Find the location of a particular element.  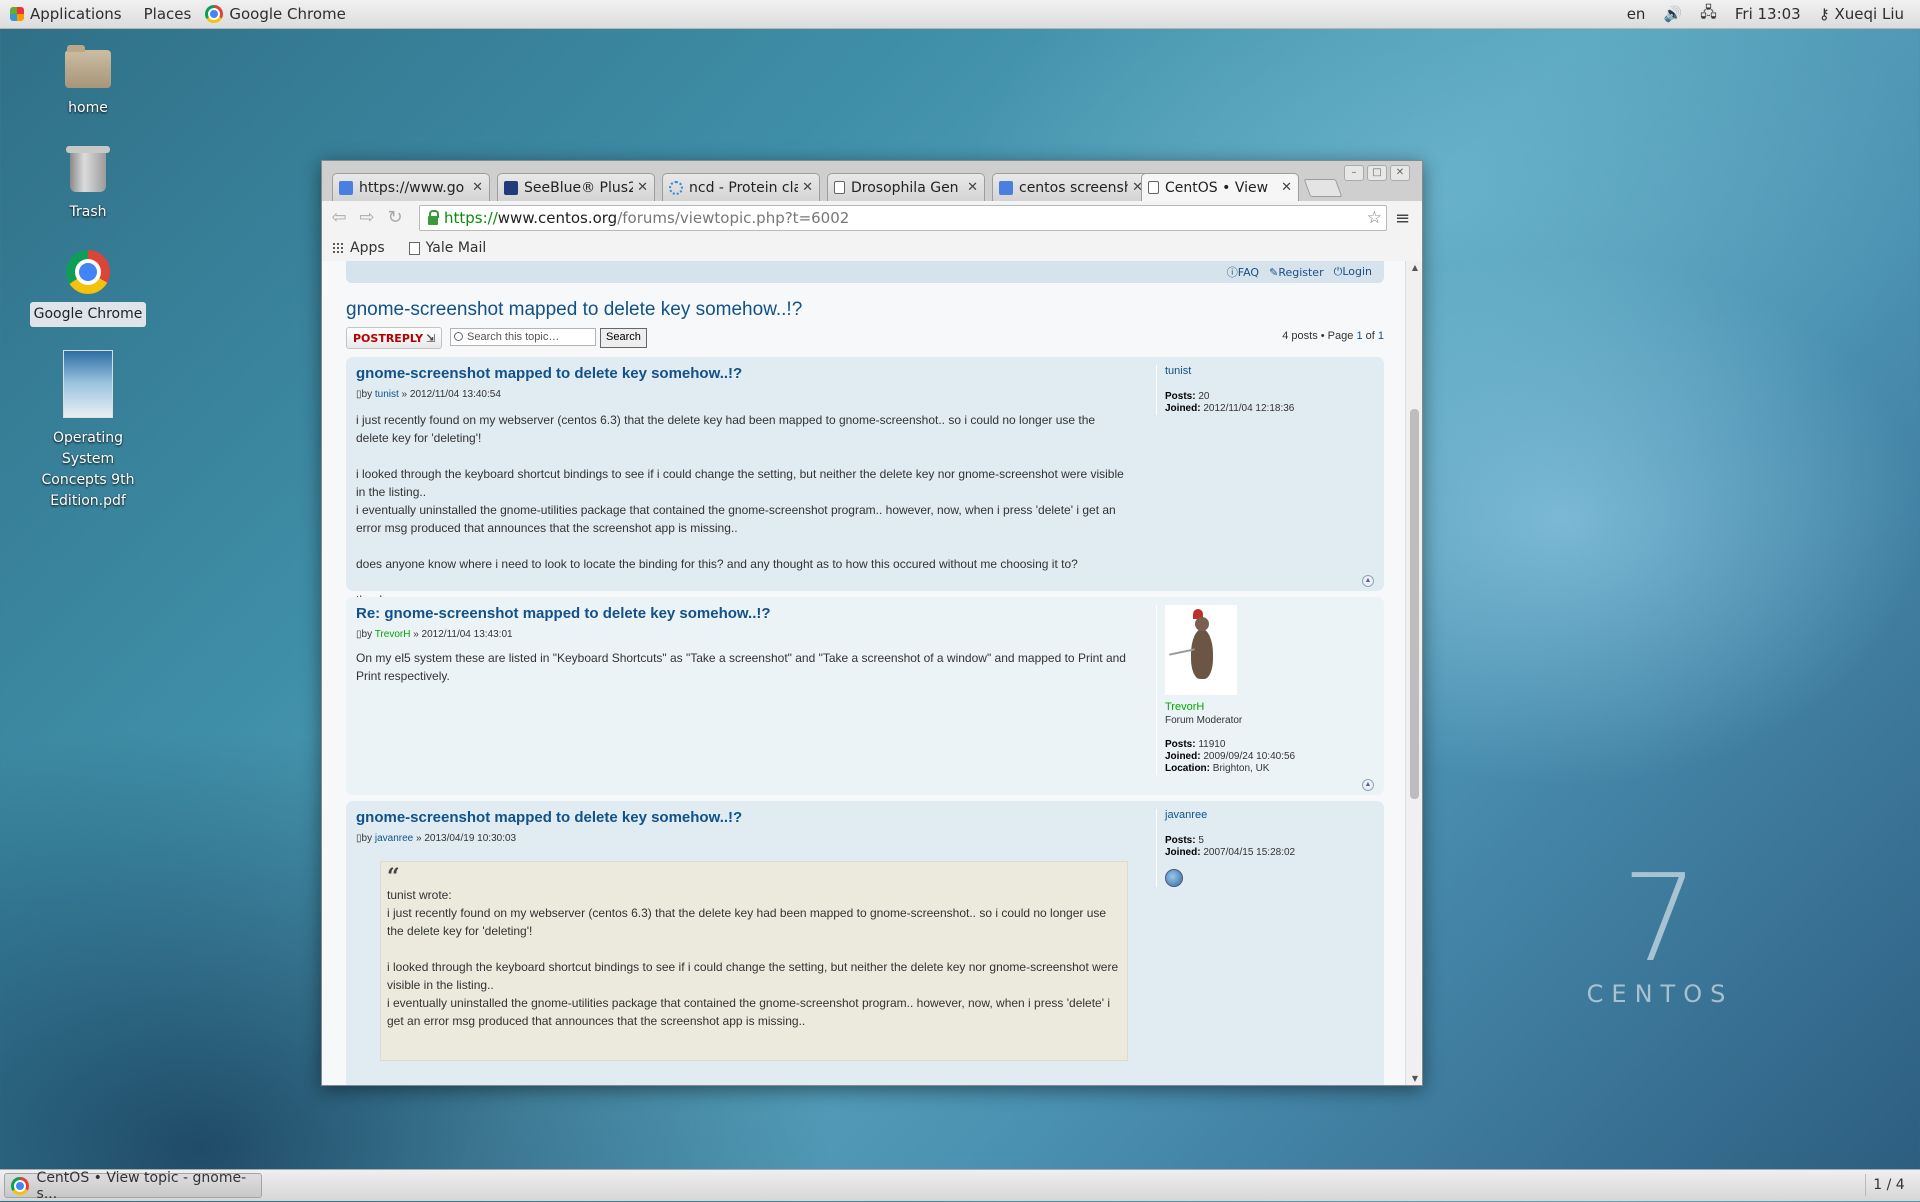

tab-centos-view-topic: CentOS • View ✕ is located at coordinates (1220, 187).